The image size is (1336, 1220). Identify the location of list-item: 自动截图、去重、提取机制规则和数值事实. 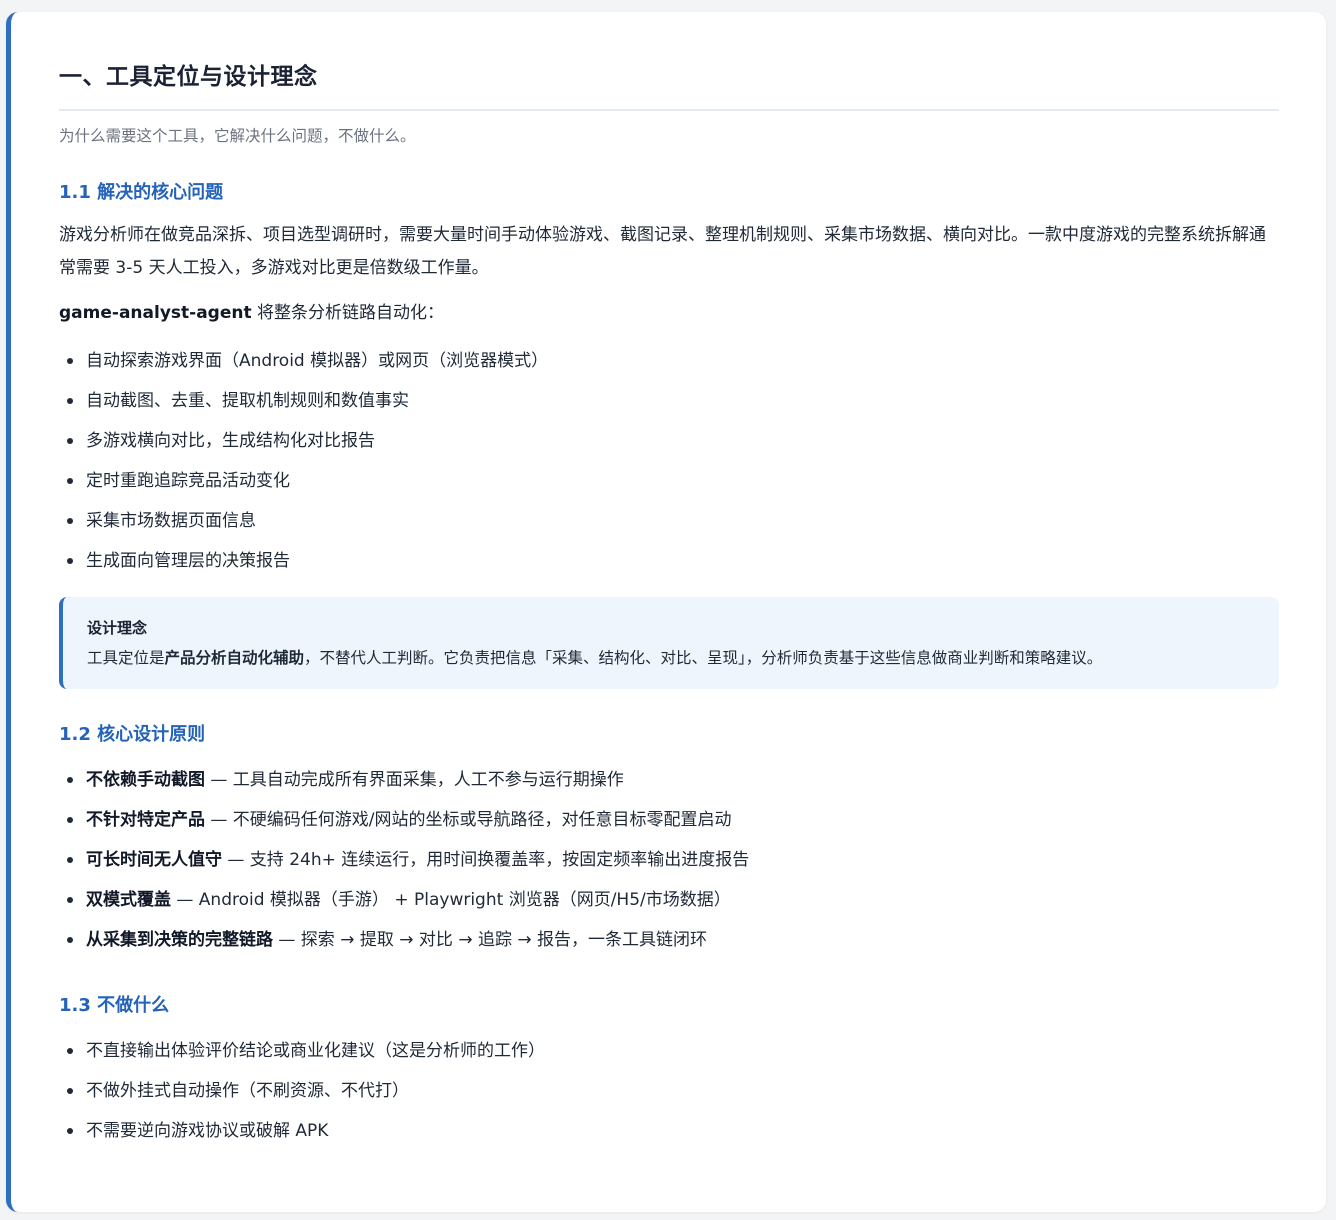
(673, 401).